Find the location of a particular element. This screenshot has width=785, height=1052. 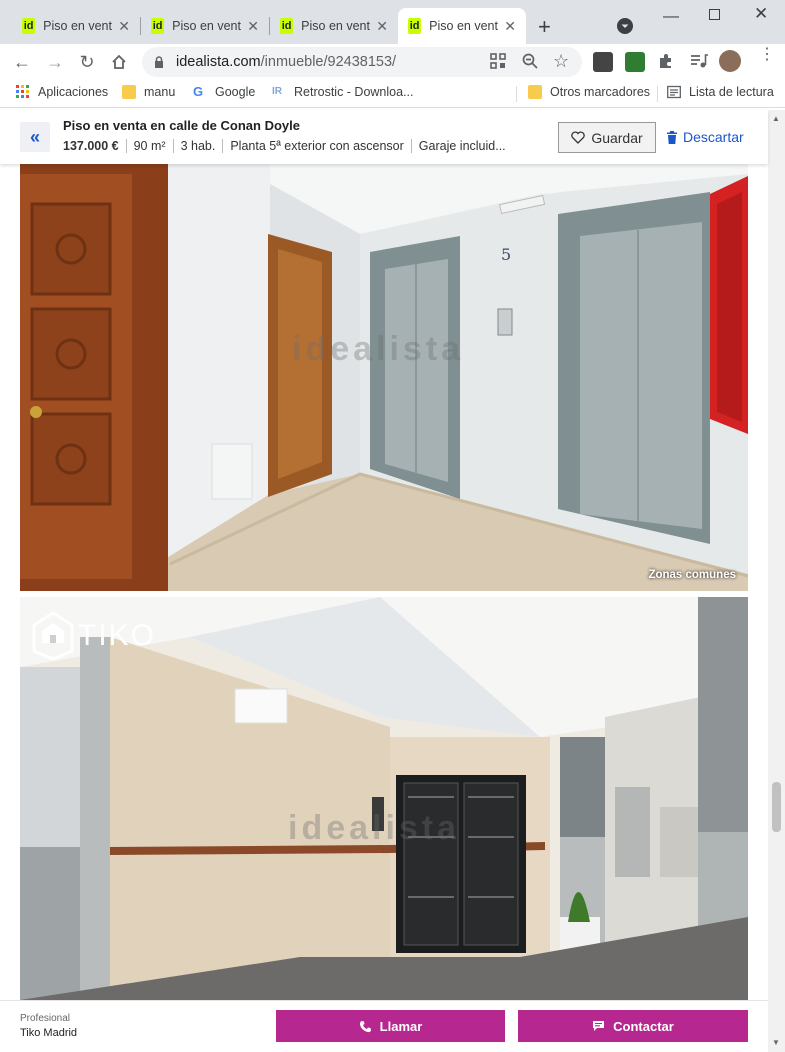

contact-button: Contactar is located at coordinates (633, 1026).